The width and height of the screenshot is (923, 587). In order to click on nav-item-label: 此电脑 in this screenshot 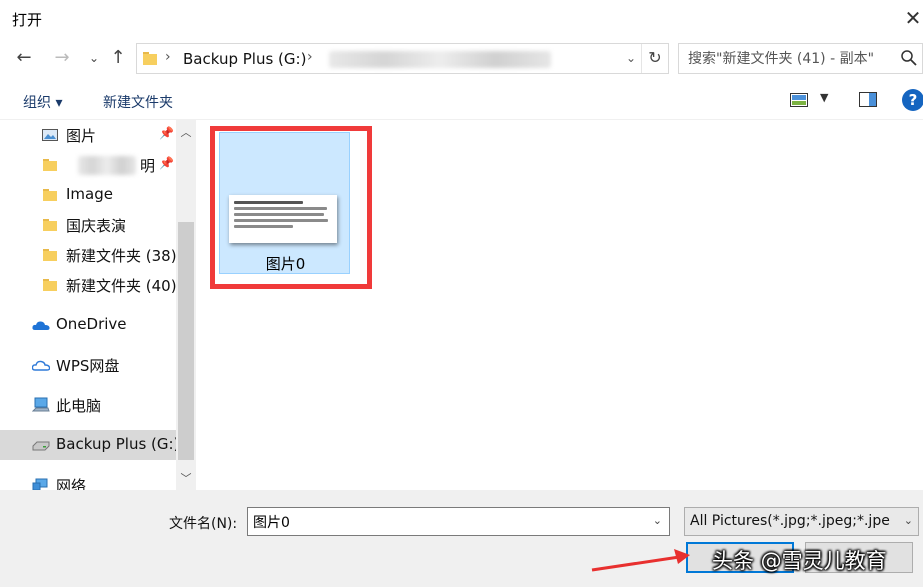, I will do `click(79, 406)`.